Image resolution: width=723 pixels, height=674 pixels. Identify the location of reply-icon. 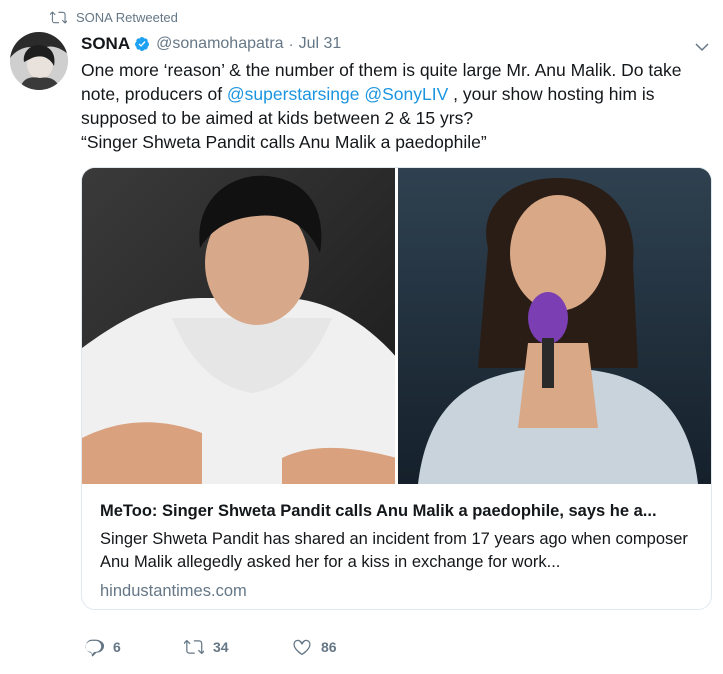
(94, 648).